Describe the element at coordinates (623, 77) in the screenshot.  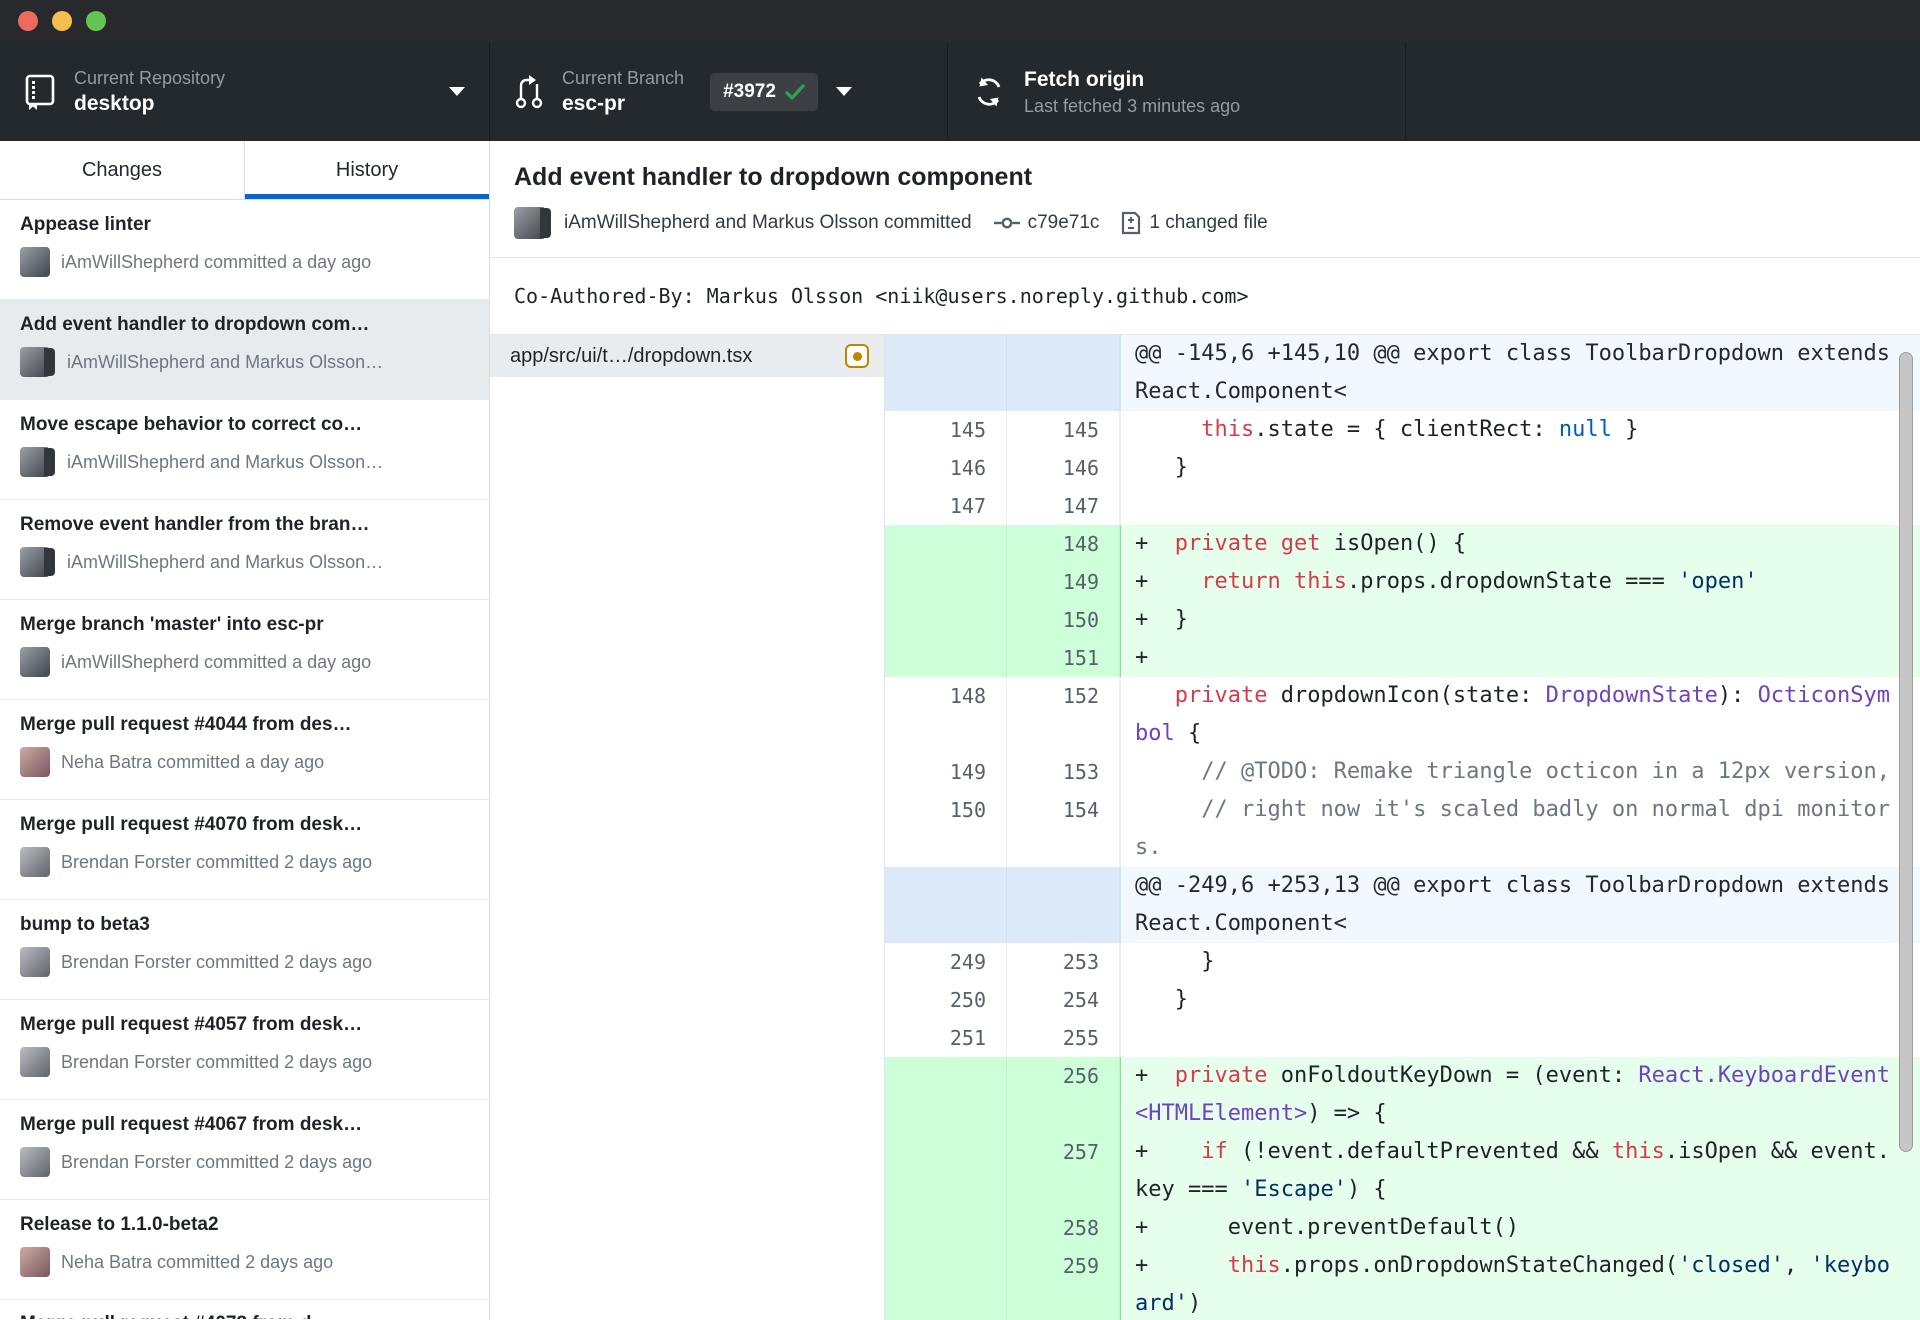
I see `current-branch-label: Current Branch` at that location.